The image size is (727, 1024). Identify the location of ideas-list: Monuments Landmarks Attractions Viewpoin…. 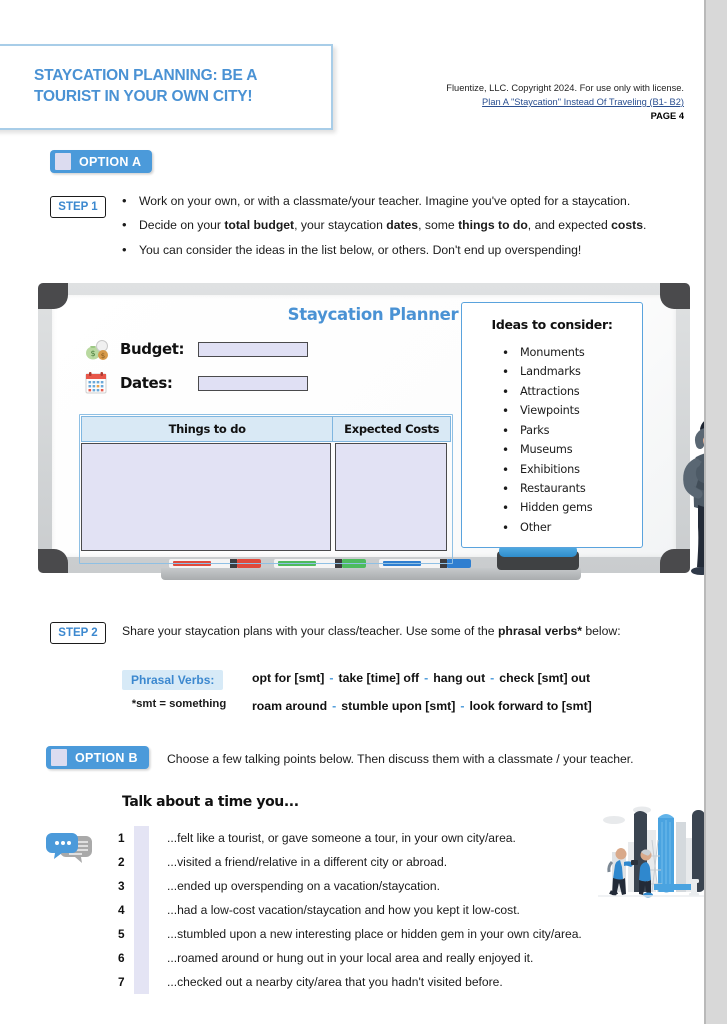
(572, 441).